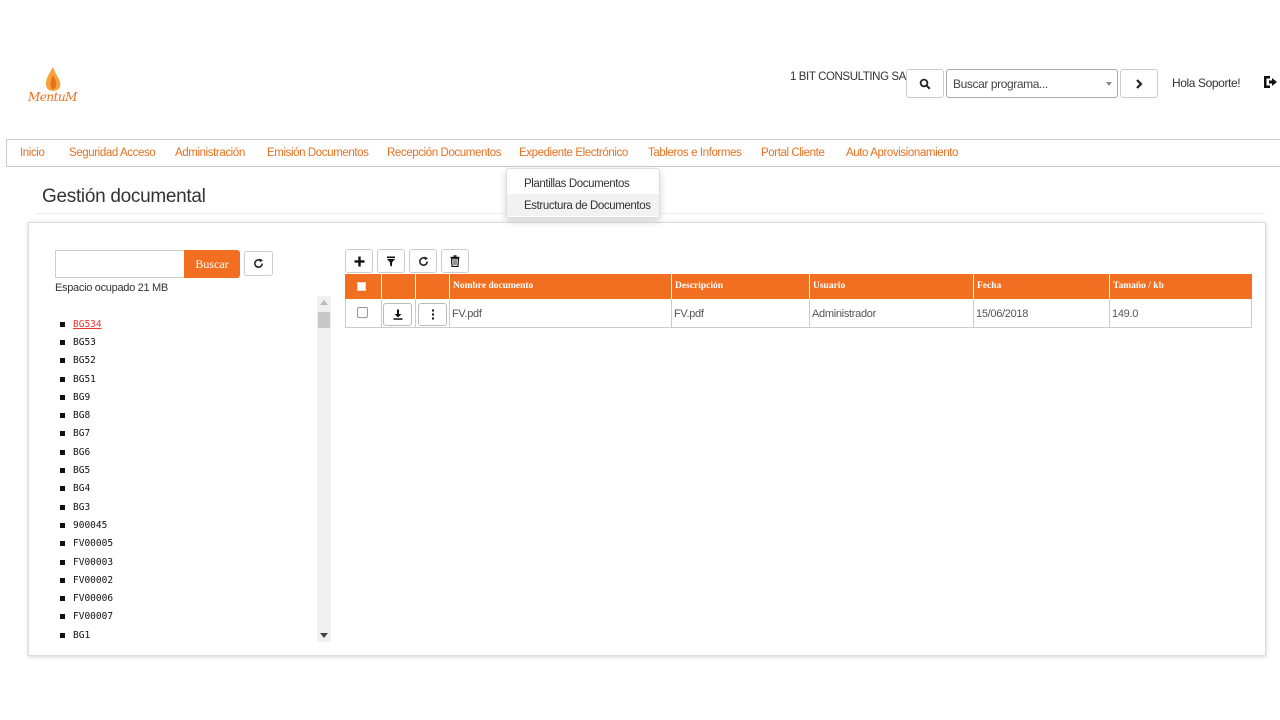 The image size is (1280, 720). I want to click on space-used-label: Espacio ocupado 21 MB, so click(111, 288).